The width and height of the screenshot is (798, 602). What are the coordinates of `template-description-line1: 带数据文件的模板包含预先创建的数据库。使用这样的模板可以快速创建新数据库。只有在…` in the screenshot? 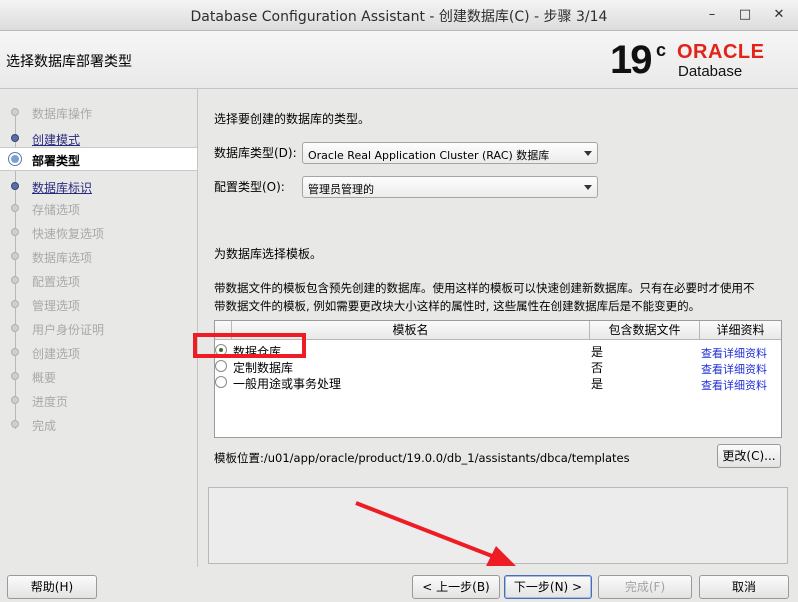 It's located at (484, 288).